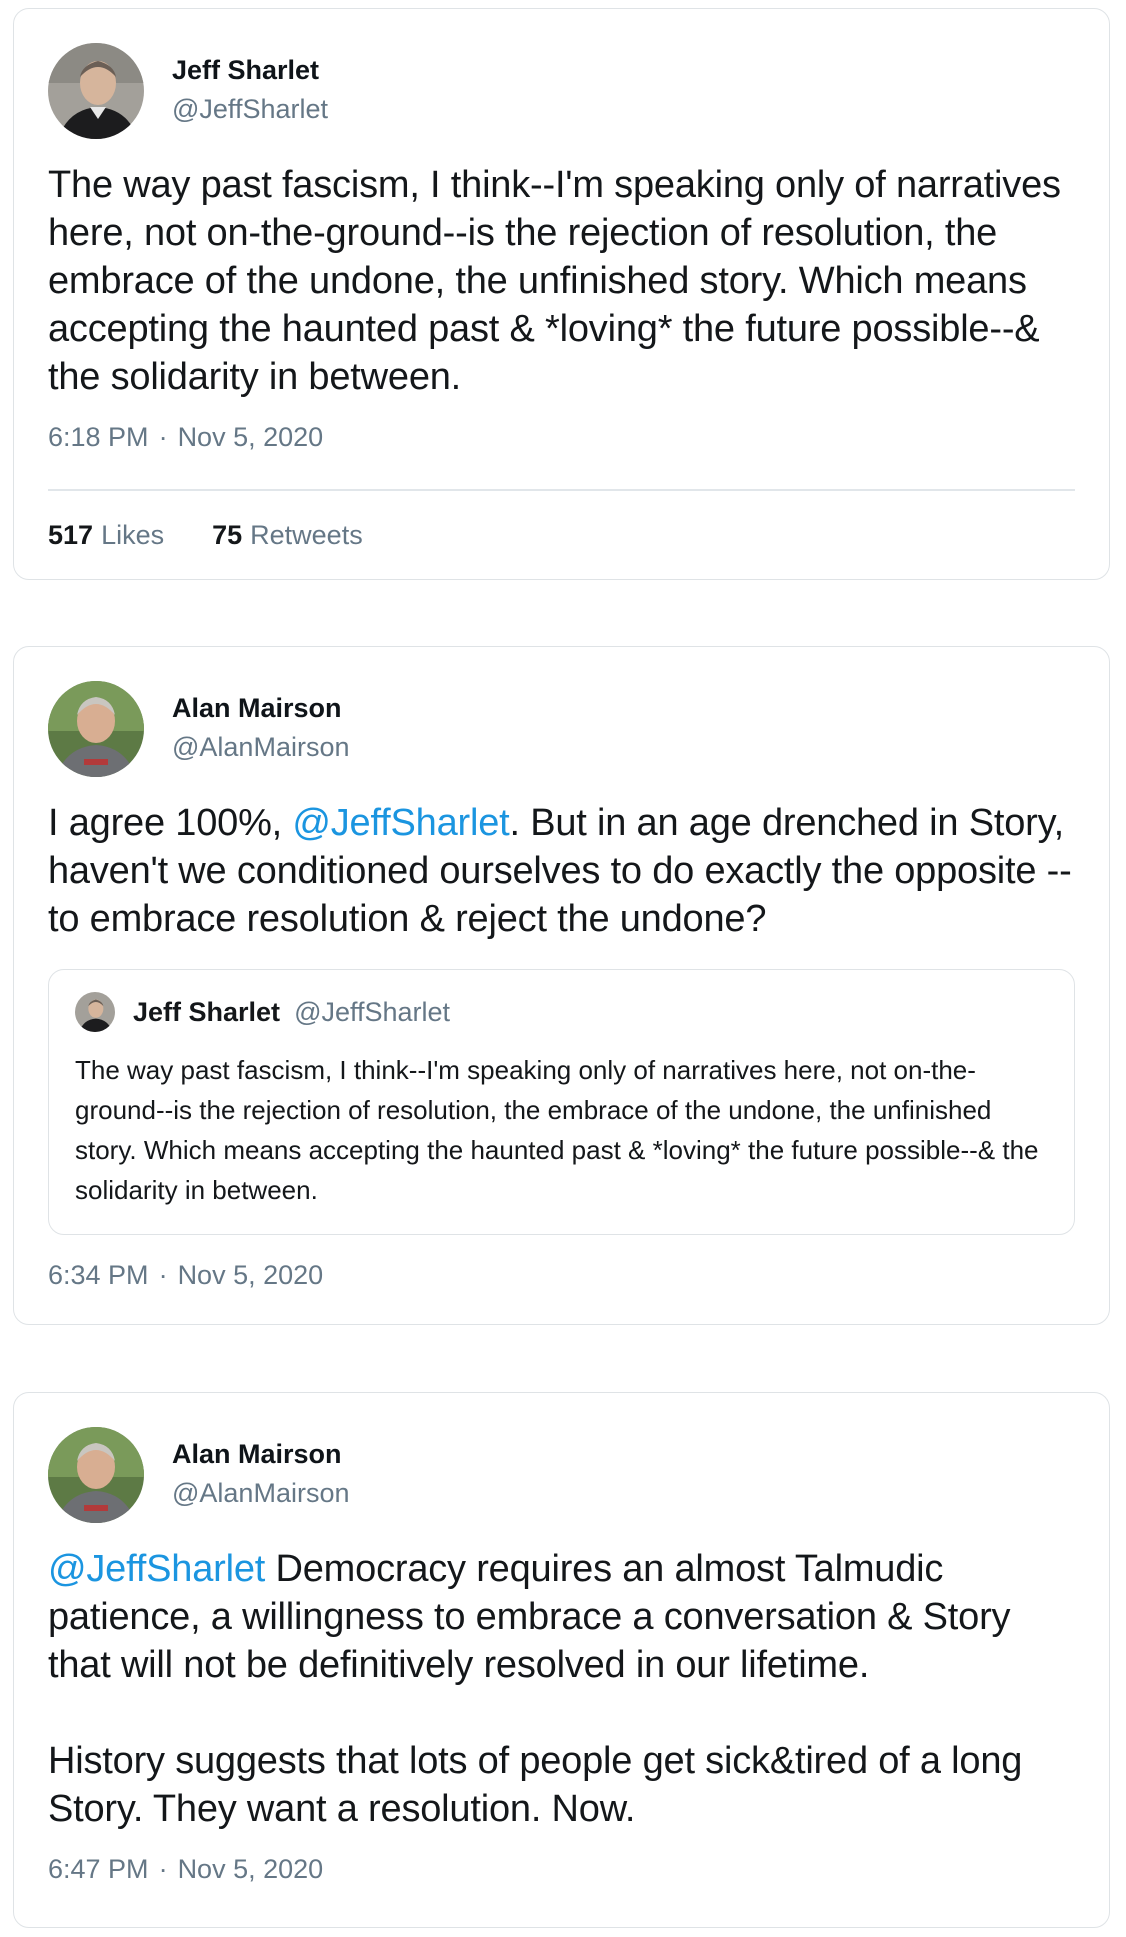  Describe the element at coordinates (561, 1869) in the screenshot. I see `tweet-timestamp: 6:47 PM · Nov 5, 2020` at that location.